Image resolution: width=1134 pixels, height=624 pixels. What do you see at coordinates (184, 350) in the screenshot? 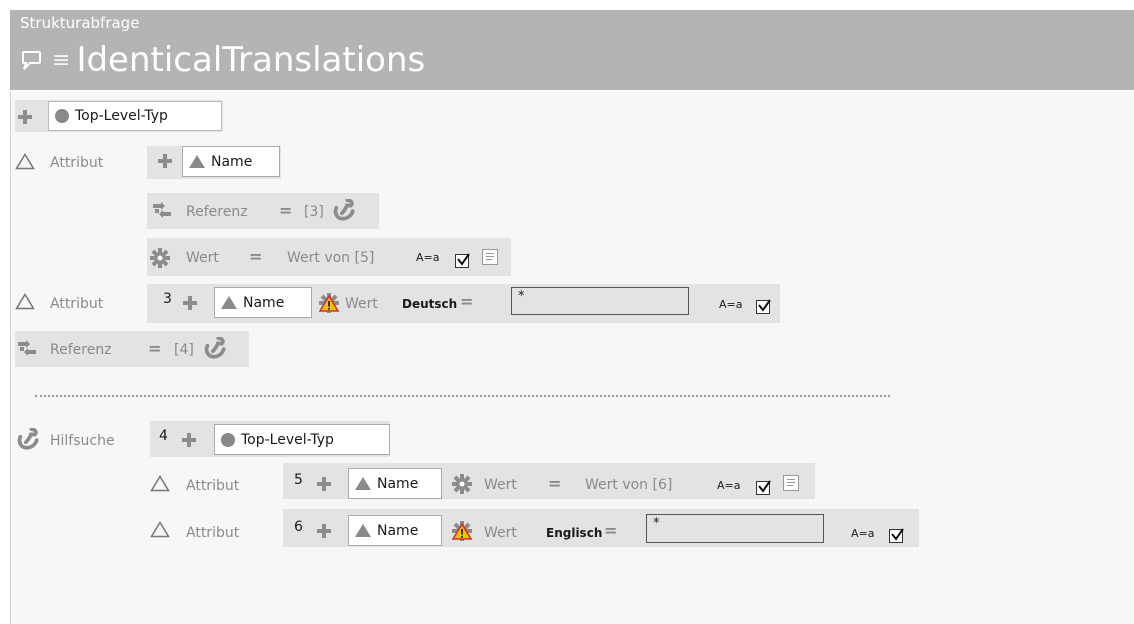
I see `ref2-target: [4]` at bounding box center [184, 350].